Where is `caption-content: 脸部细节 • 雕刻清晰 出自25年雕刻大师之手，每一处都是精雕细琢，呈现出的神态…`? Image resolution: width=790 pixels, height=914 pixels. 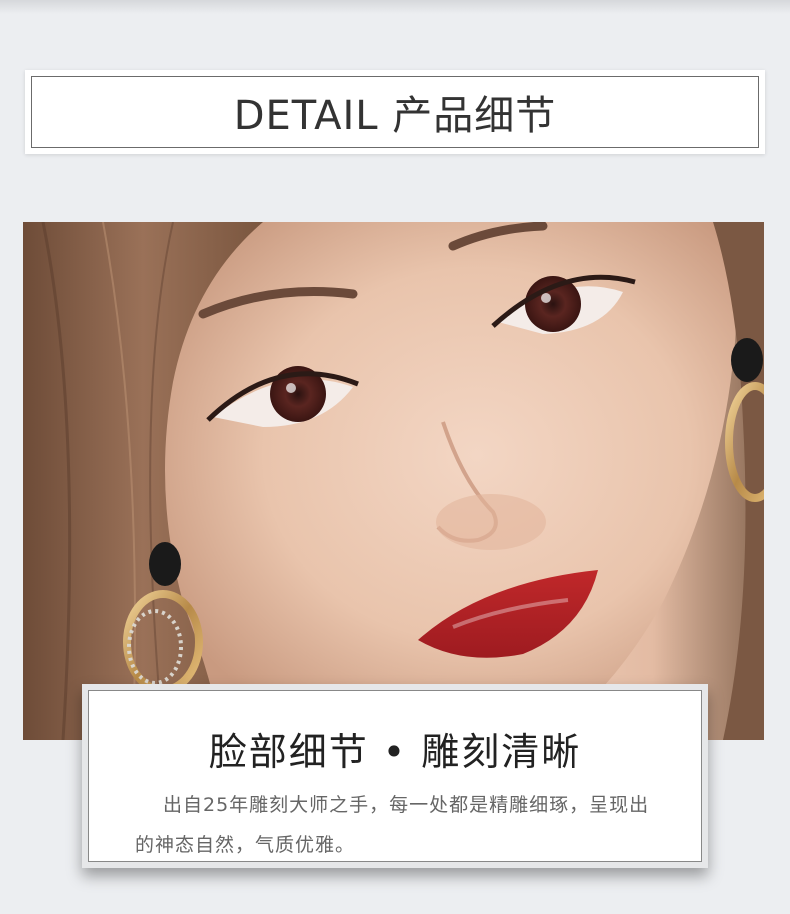
caption-content: 脸部细节 • 雕刻清晰 出自25年雕刻大师之手，每一处都是精雕细琢，呈现出的神态… is located at coordinates (395, 777).